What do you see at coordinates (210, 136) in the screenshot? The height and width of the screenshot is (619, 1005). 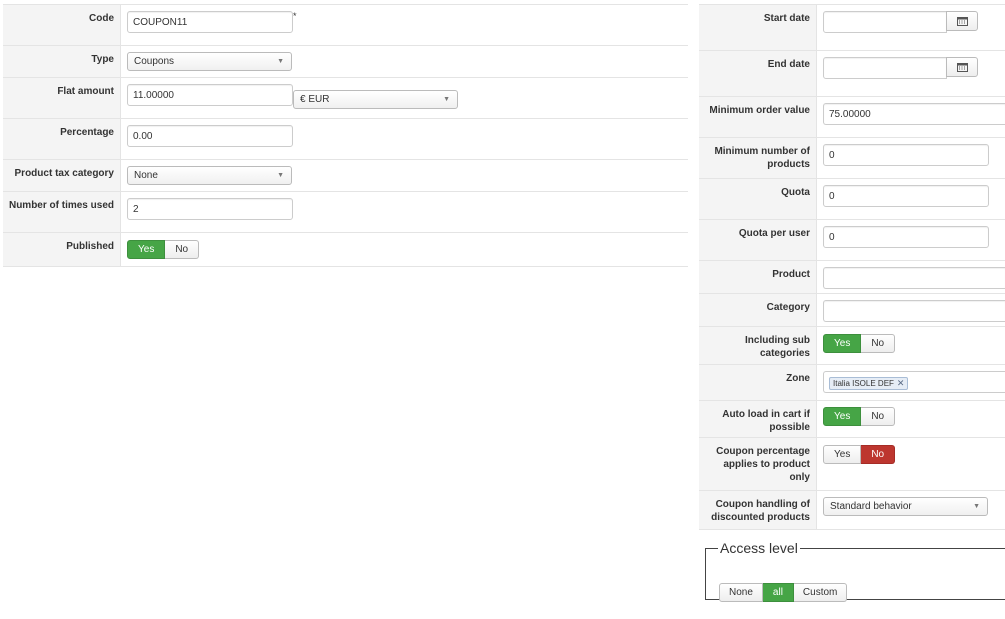 I see `percentage-input` at bounding box center [210, 136].